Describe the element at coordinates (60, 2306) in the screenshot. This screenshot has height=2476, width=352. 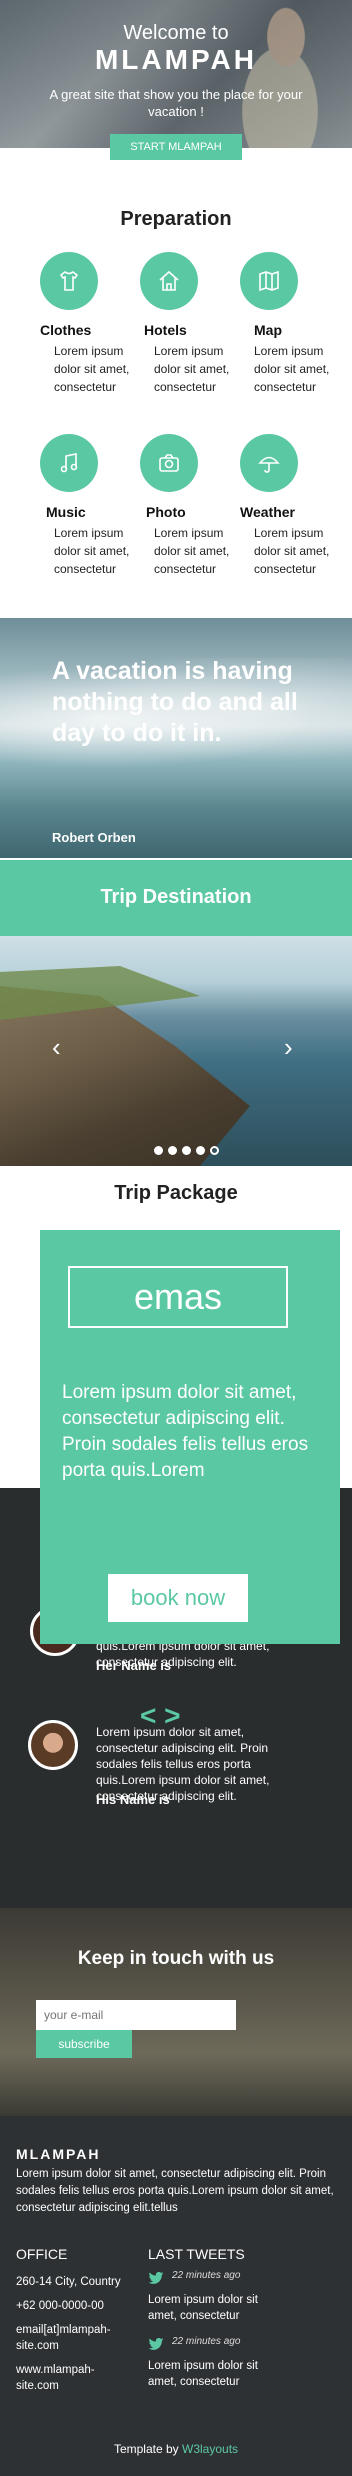
I see `office-phone: +62 000-0000-00` at that location.